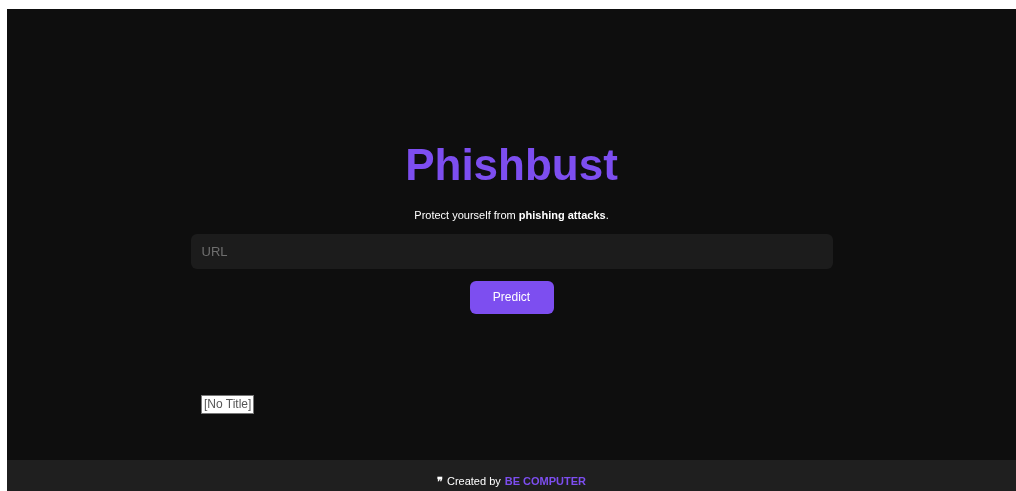 This screenshot has height=491, width=1016. I want to click on author-link: BE COMPUTER, so click(545, 481).